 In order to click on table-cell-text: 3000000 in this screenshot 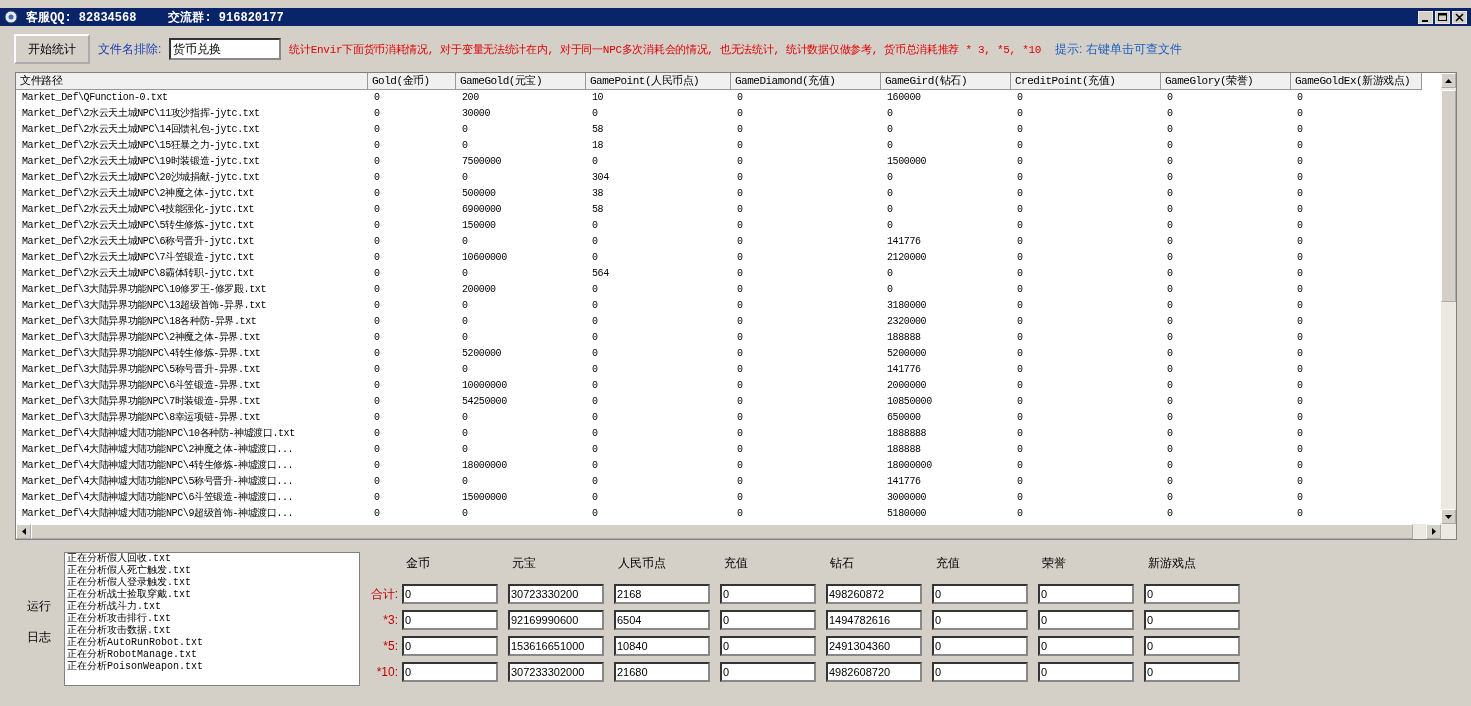, I will do `click(907, 498)`.